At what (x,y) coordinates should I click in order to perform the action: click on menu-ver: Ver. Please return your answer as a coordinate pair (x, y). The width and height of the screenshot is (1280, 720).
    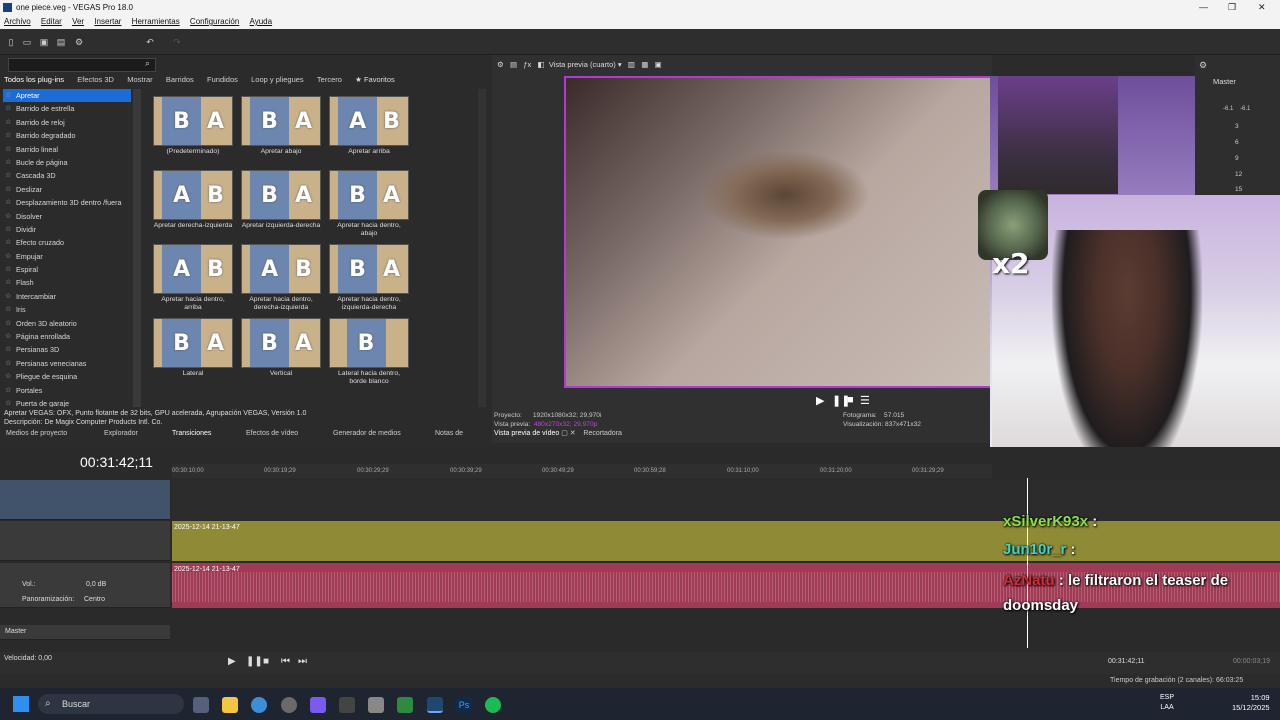
    Looking at the image, I should click on (78, 21).